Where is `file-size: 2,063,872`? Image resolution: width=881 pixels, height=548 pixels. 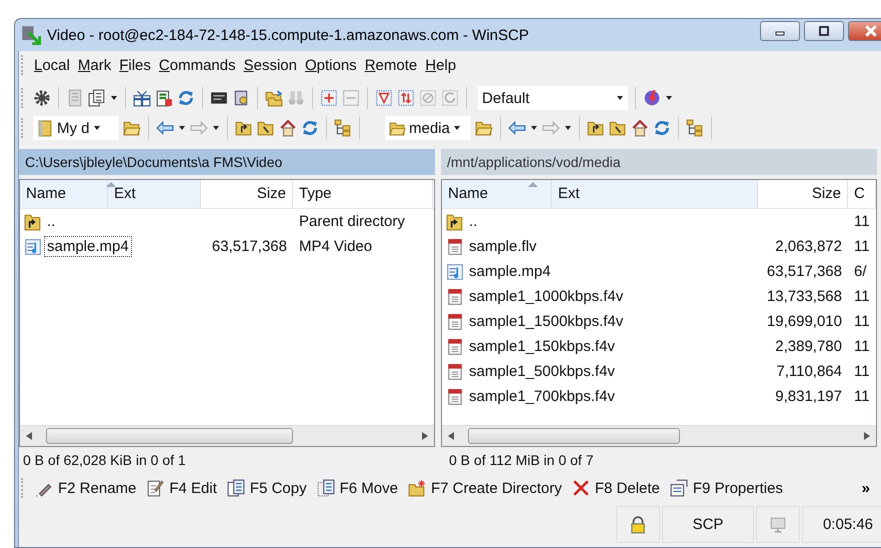
file-size: 2,063,872 is located at coordinates (808, 246).